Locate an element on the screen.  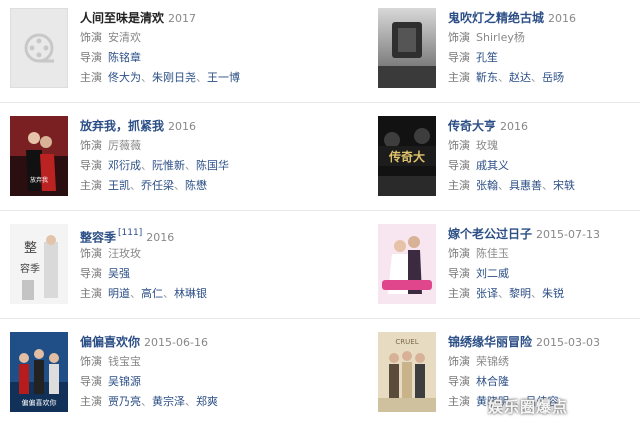
cast-link: 朱刚日尧 is located at coordinates (174, 77).